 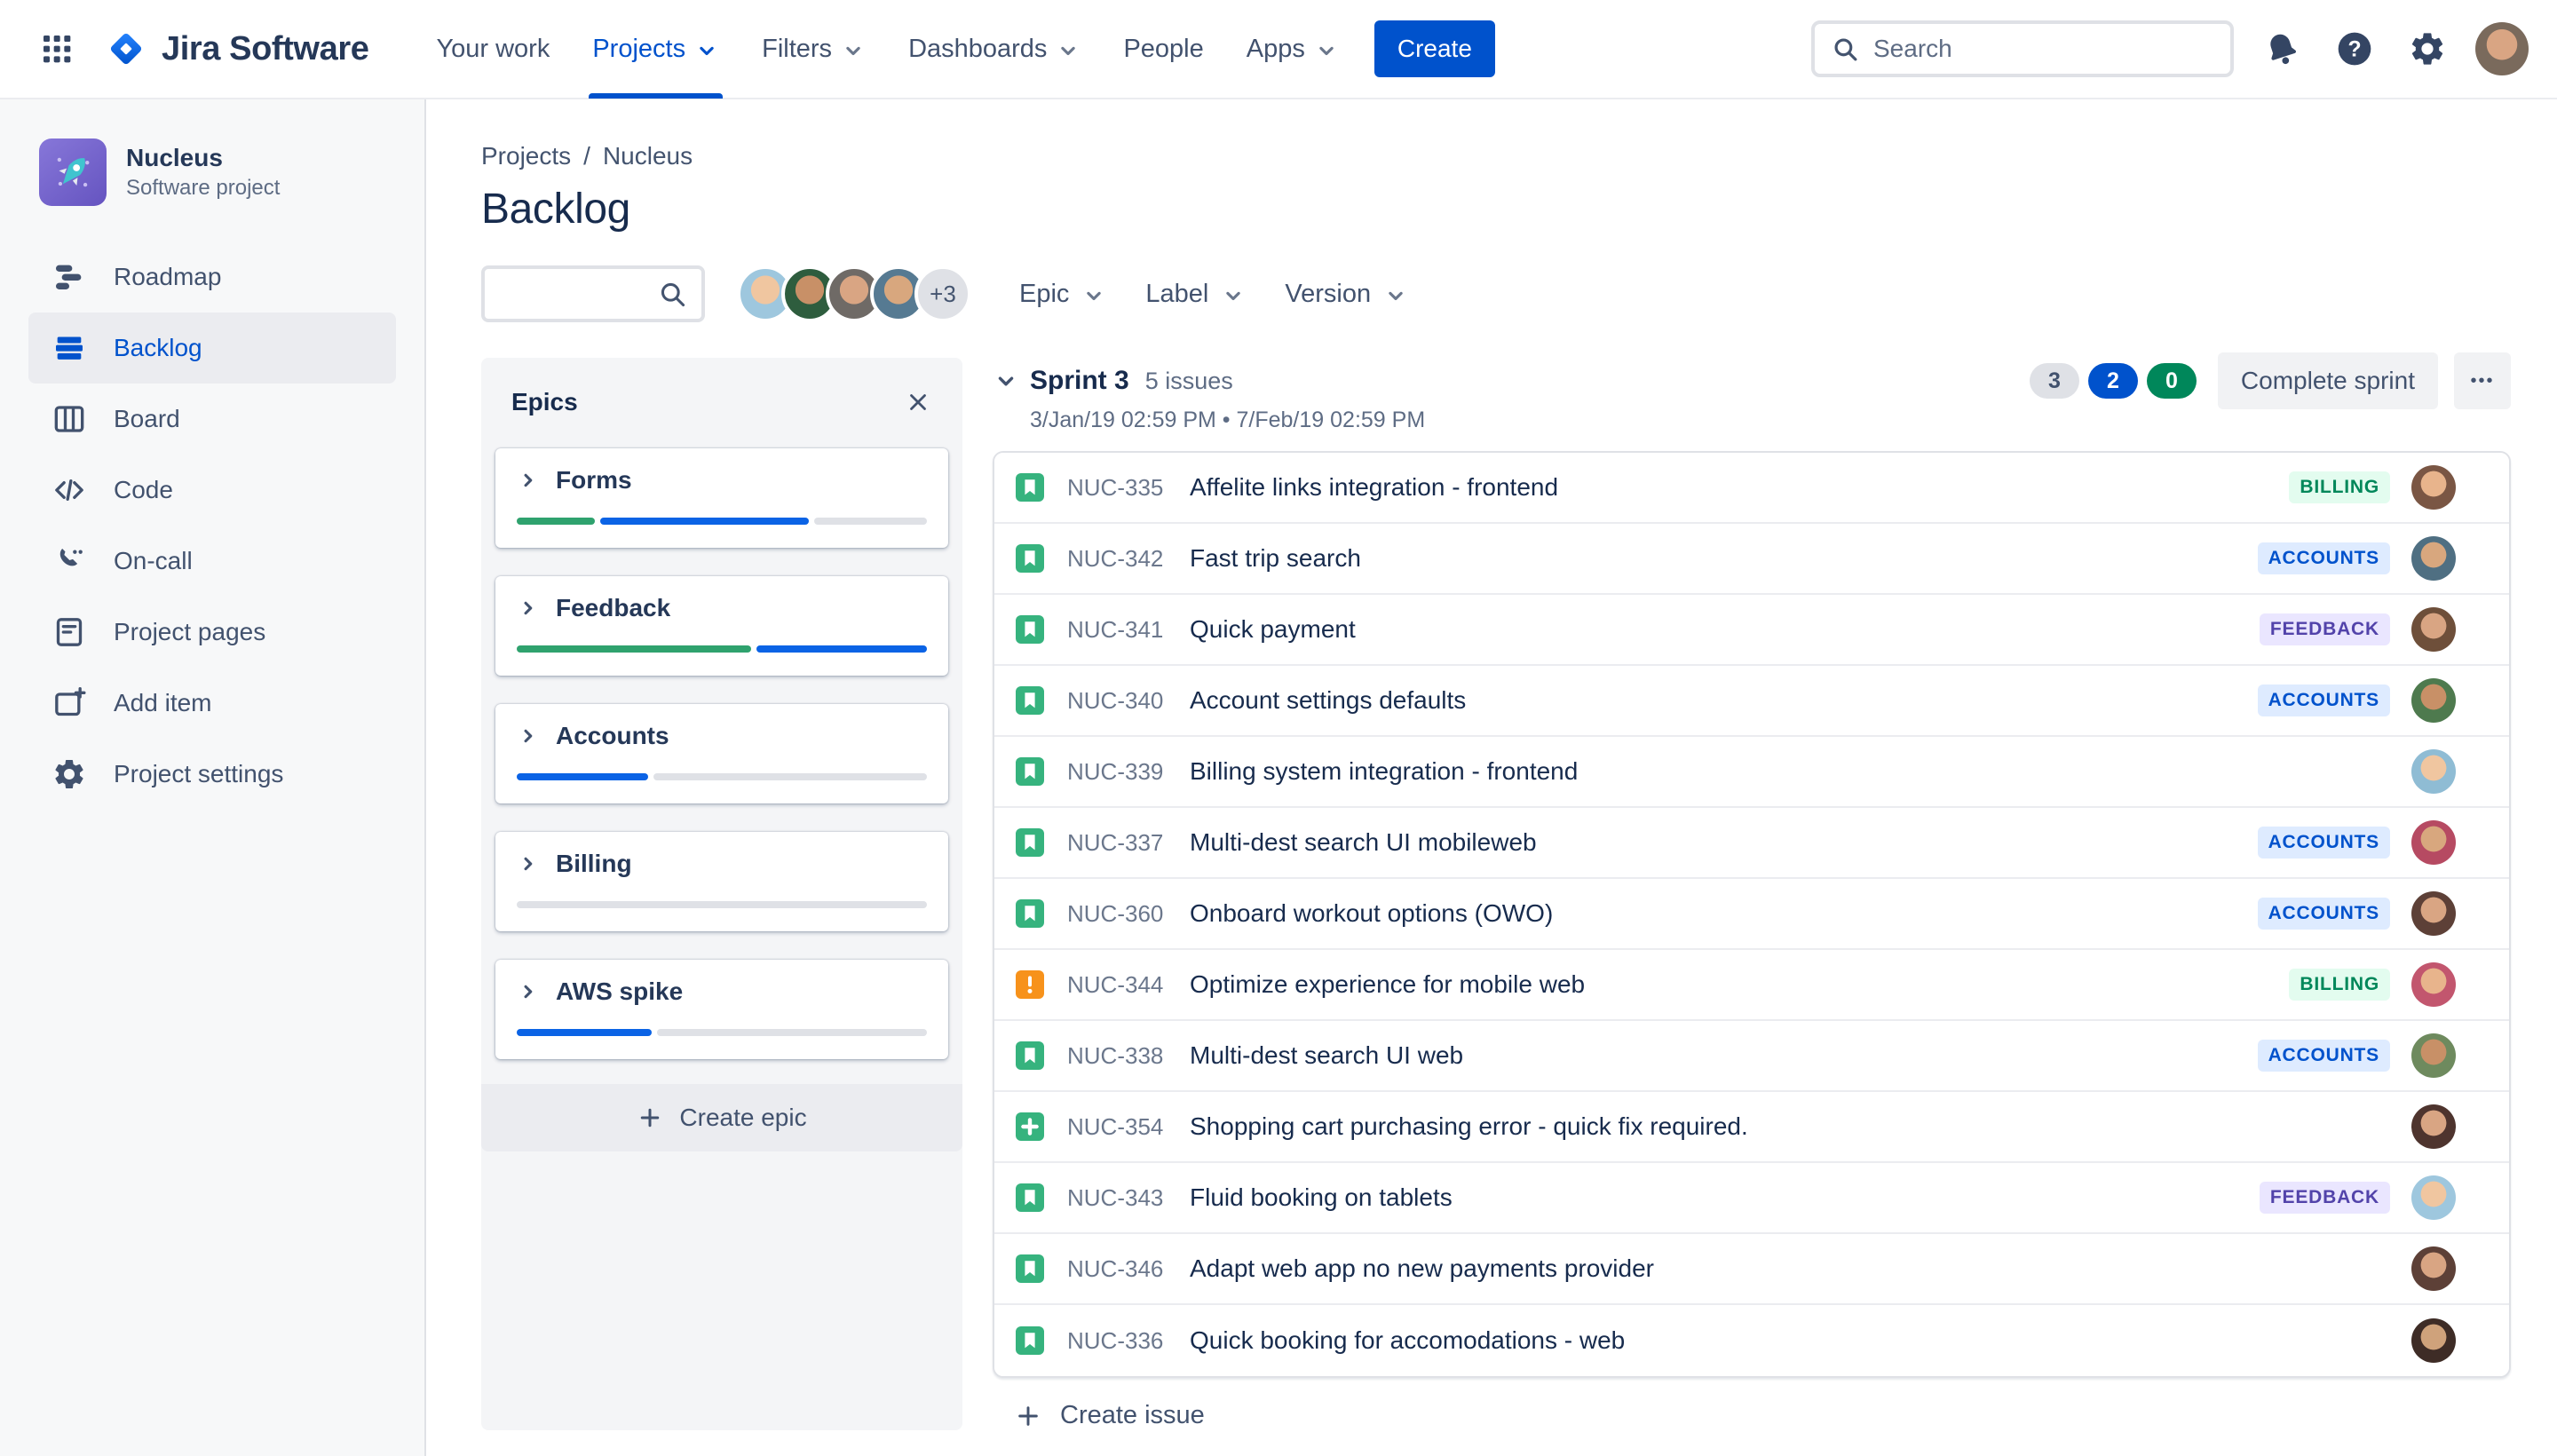 I want to click on create-issue-button: Create issue, so click(x=1109, y=1415).